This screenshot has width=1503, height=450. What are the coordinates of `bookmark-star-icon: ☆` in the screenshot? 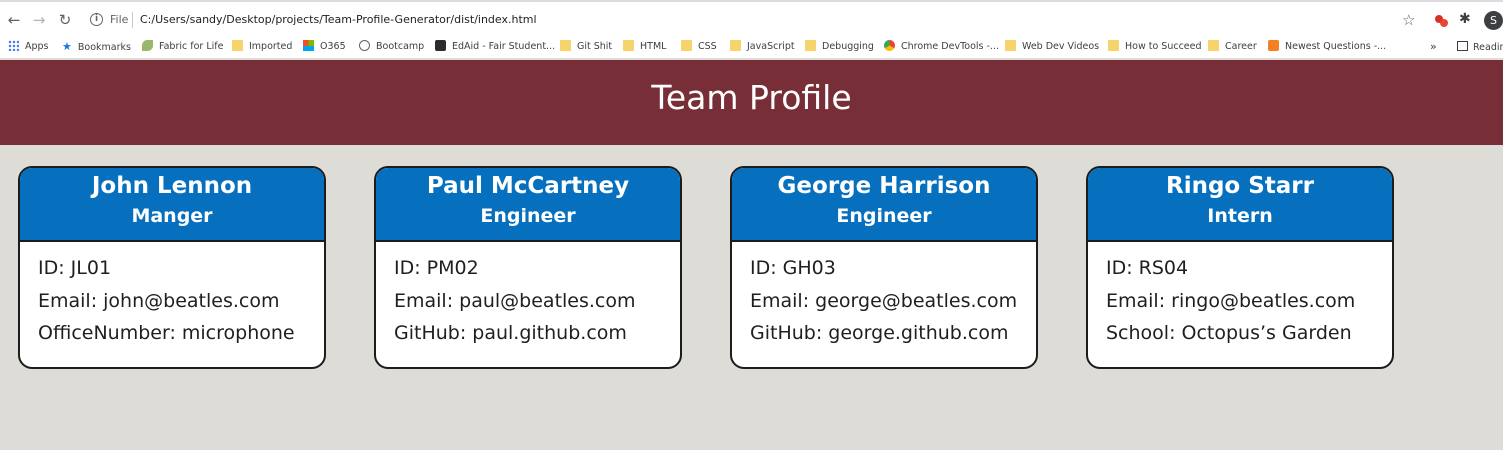 It's located at (1408, 20).